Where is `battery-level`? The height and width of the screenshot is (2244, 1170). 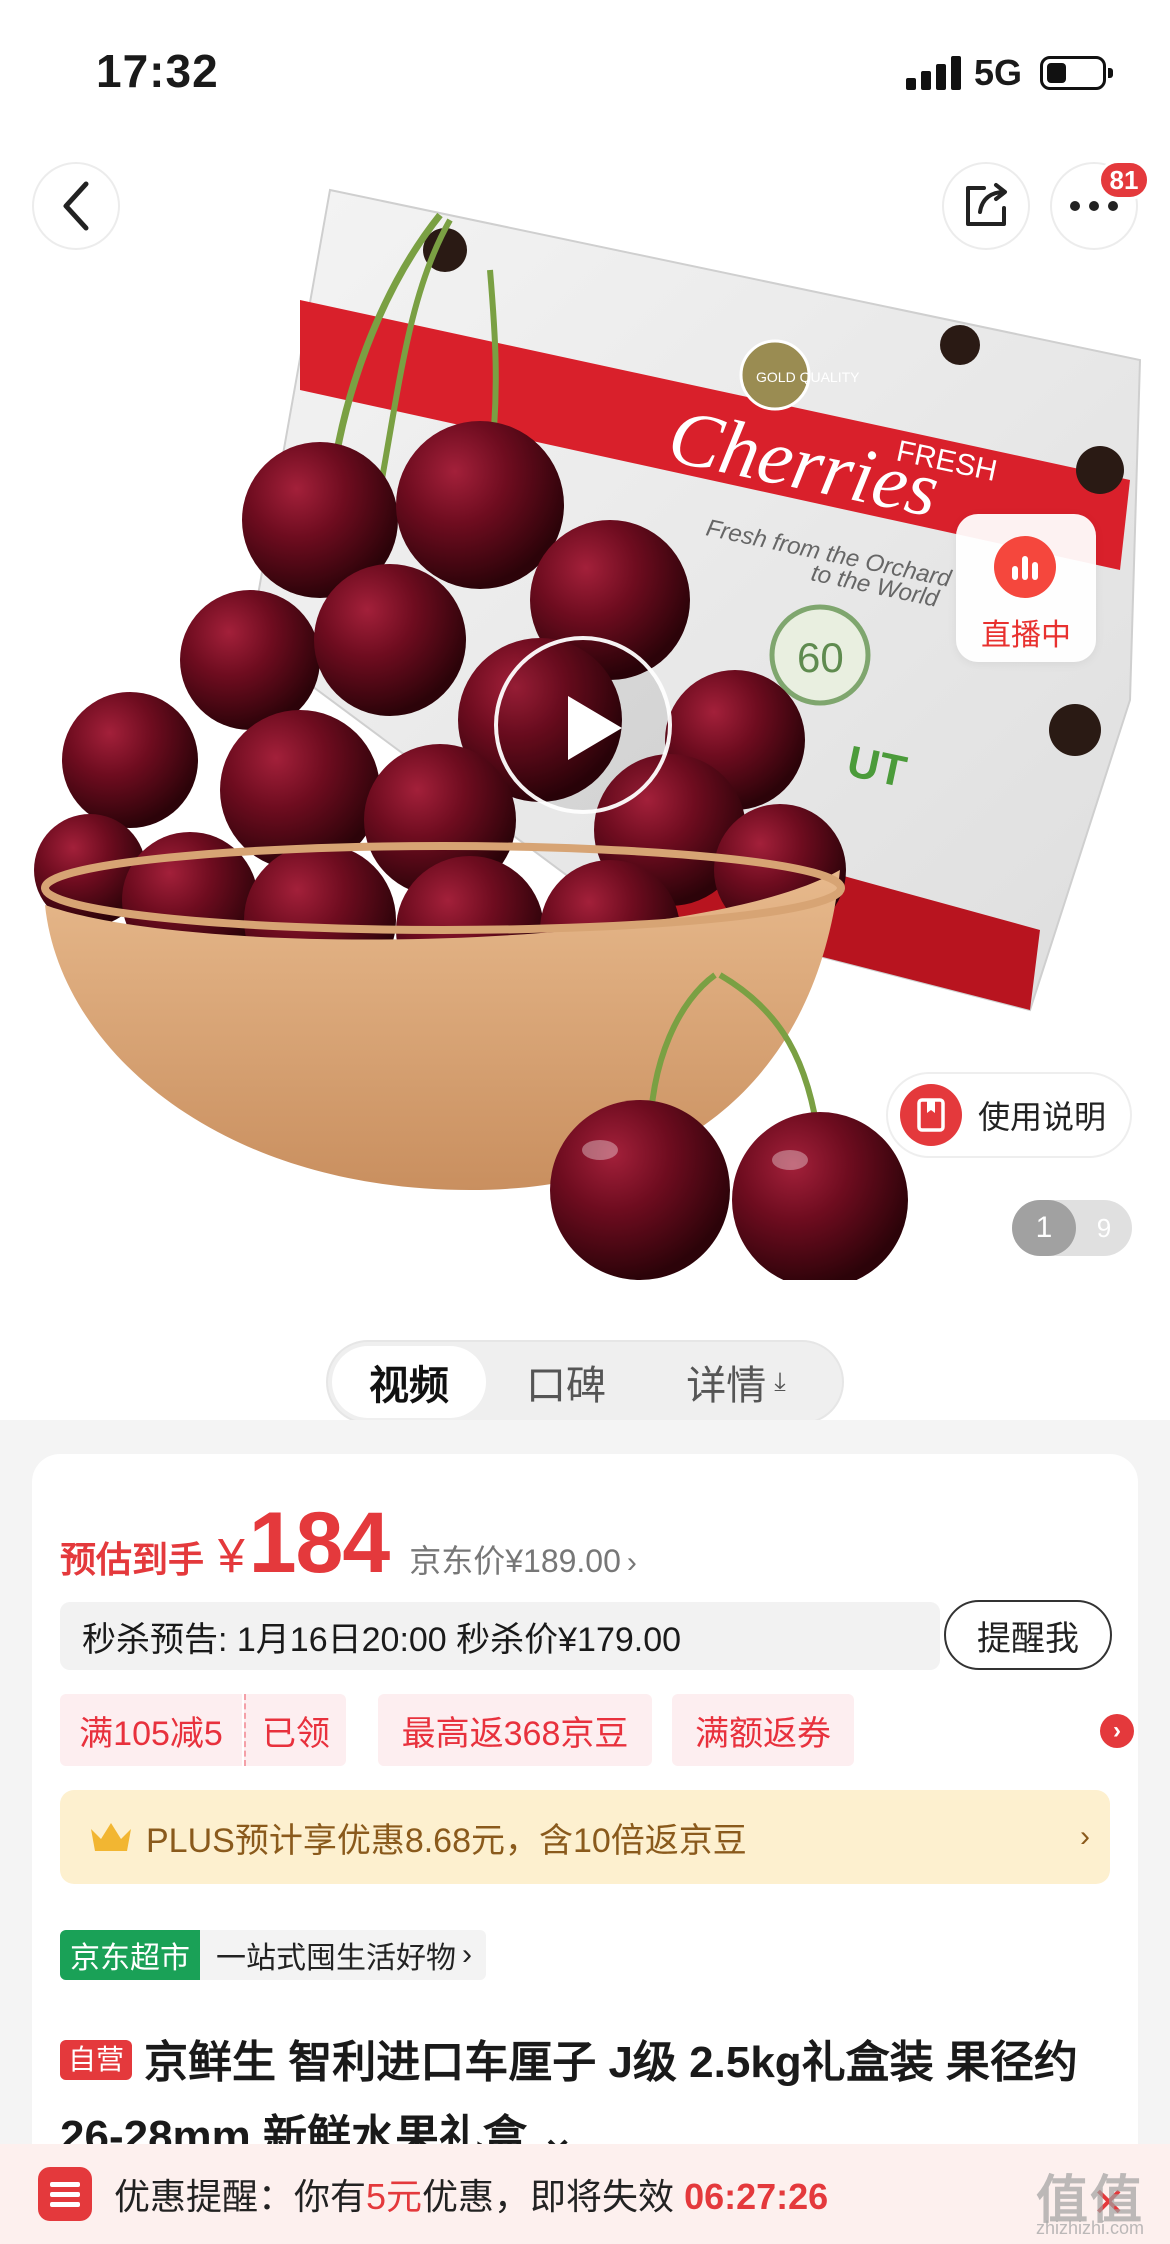
battery-level is located at coordinates (1056, 73).